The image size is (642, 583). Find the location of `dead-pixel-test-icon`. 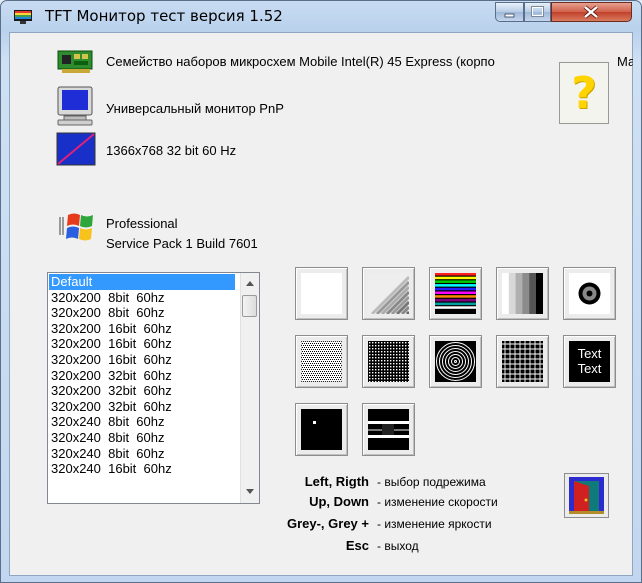

dead-pixel-test-icon is located at coordinates (321, 429).